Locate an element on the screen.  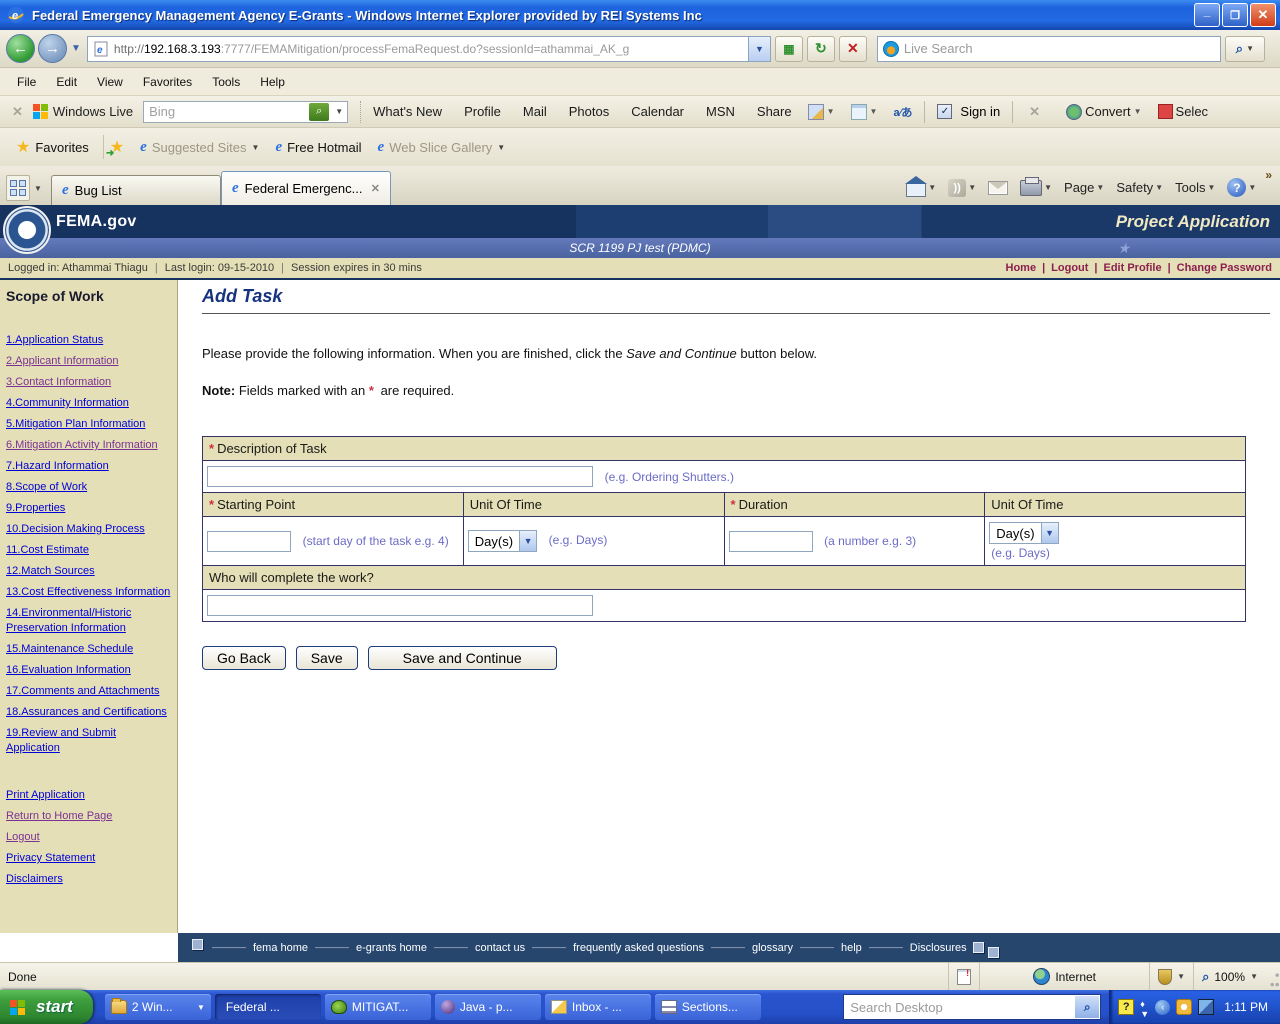
tab-list-dropdown: ▼ is located at coordinates (38, 188).